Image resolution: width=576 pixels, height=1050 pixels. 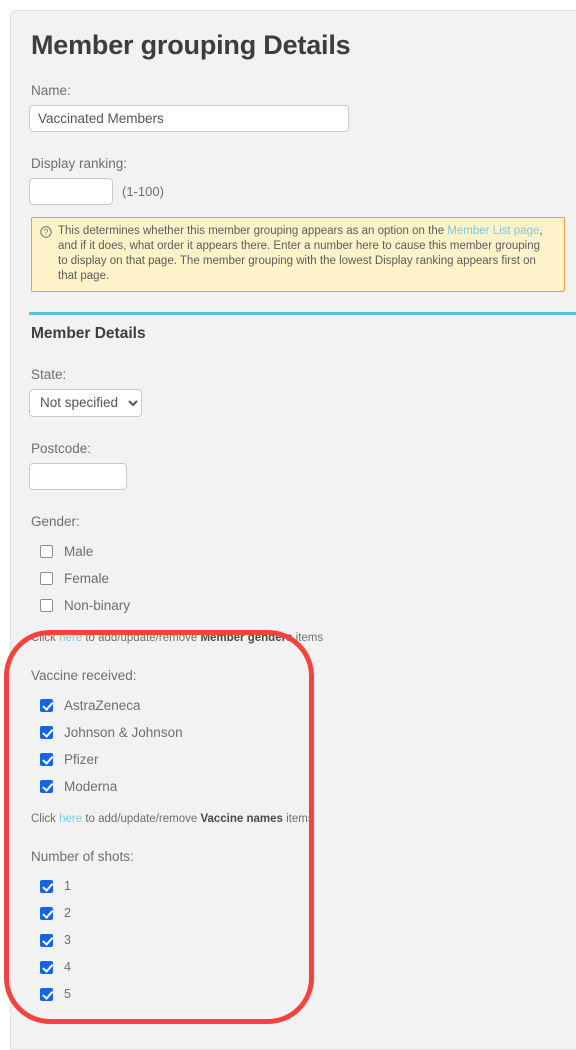 I want to click on gender-label-non-binary: Non-binary, so click(x=97, y=605).